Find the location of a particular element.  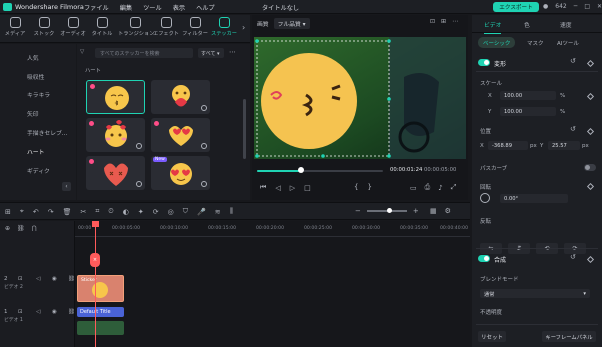

tab-video: ビデオ is located at coordinates (493, 27).